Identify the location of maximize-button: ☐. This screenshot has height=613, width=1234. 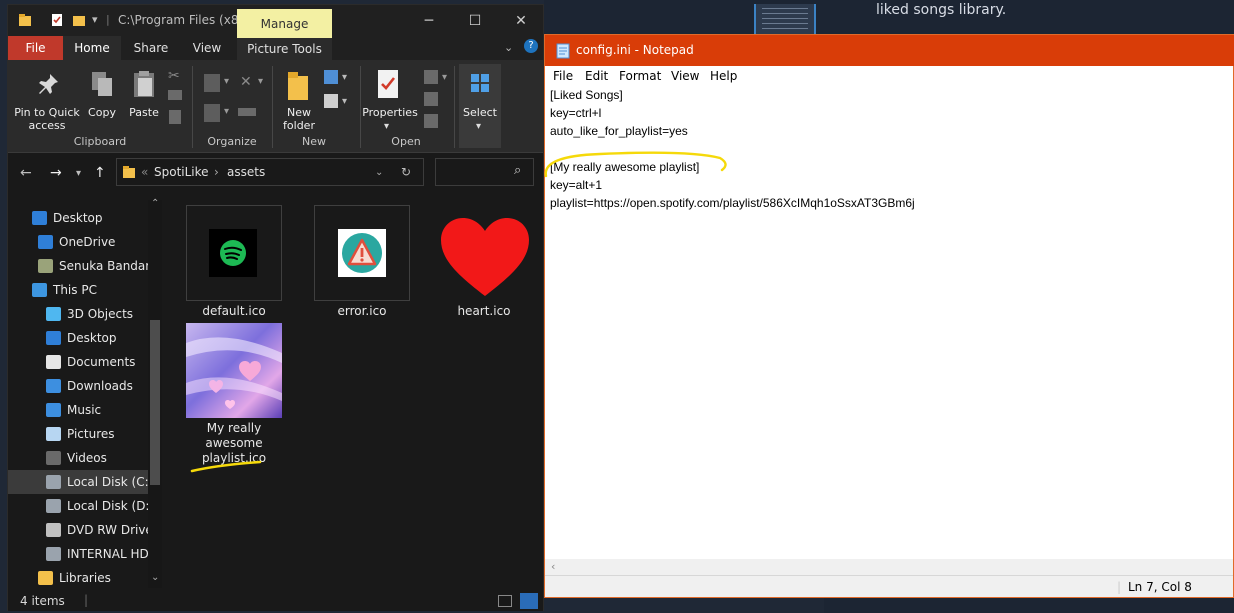
(475, 21).